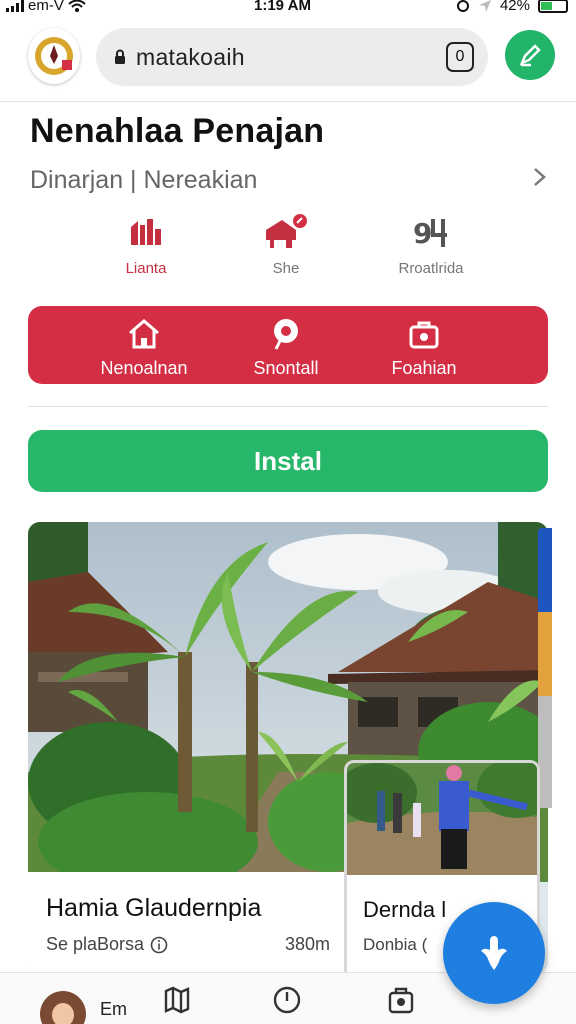 The height and width of the screenshot is (1024, 576). What do you see at coordinates (424, 335) in the screenshot?
I see `bag-icon` at bounding box center [424, 335].